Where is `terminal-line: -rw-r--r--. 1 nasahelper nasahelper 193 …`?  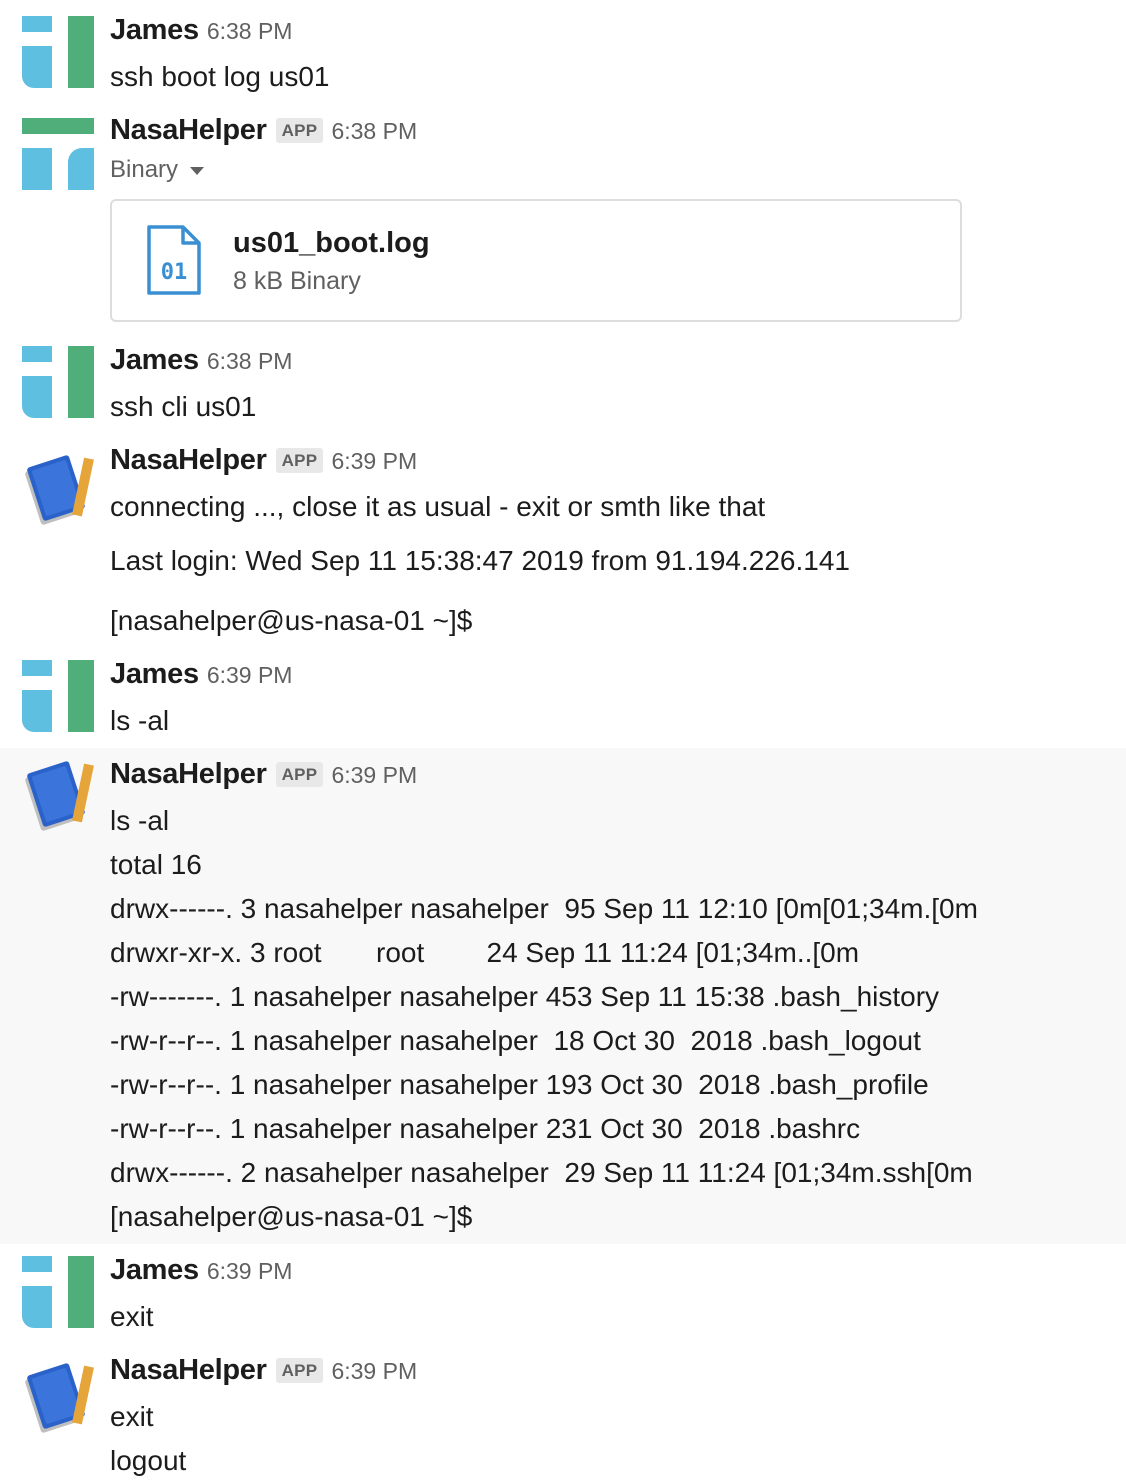 terminal-line: -rw-r--r--. 1 nasahelper nasahelper 193 … is located at coordinates (519, 1084).